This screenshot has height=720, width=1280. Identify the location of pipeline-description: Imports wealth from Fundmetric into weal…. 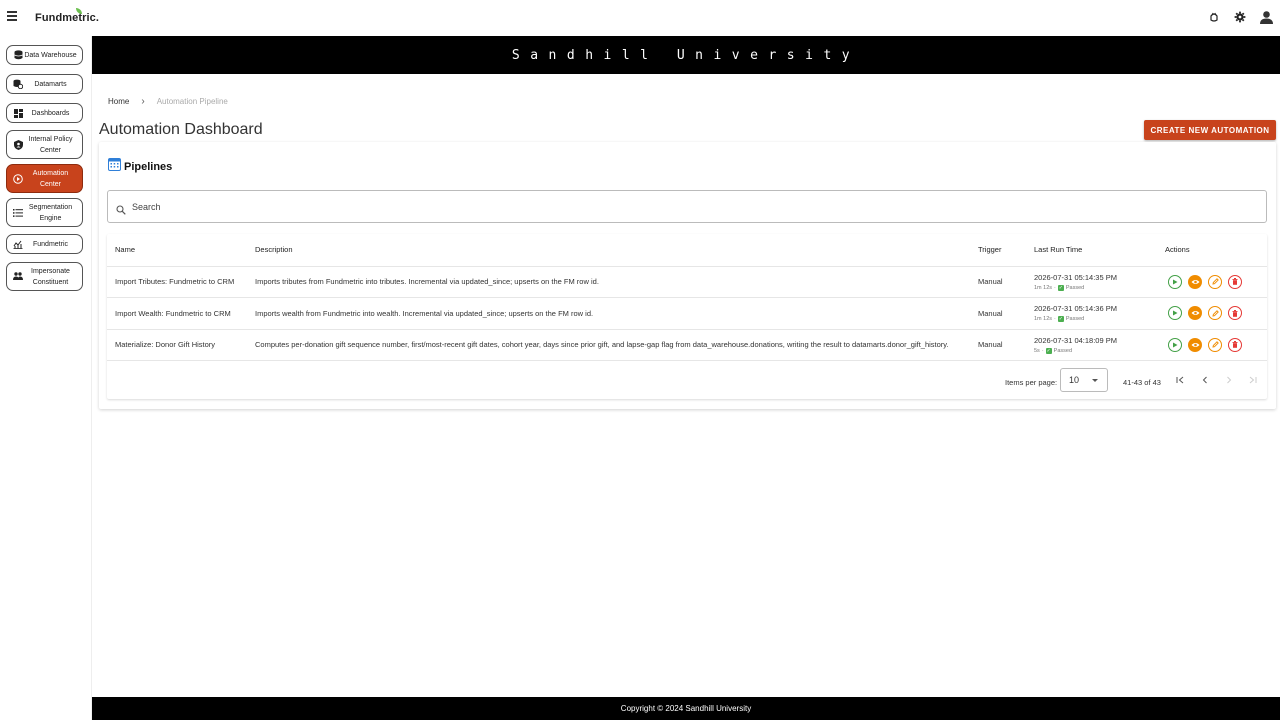
(616, 313).